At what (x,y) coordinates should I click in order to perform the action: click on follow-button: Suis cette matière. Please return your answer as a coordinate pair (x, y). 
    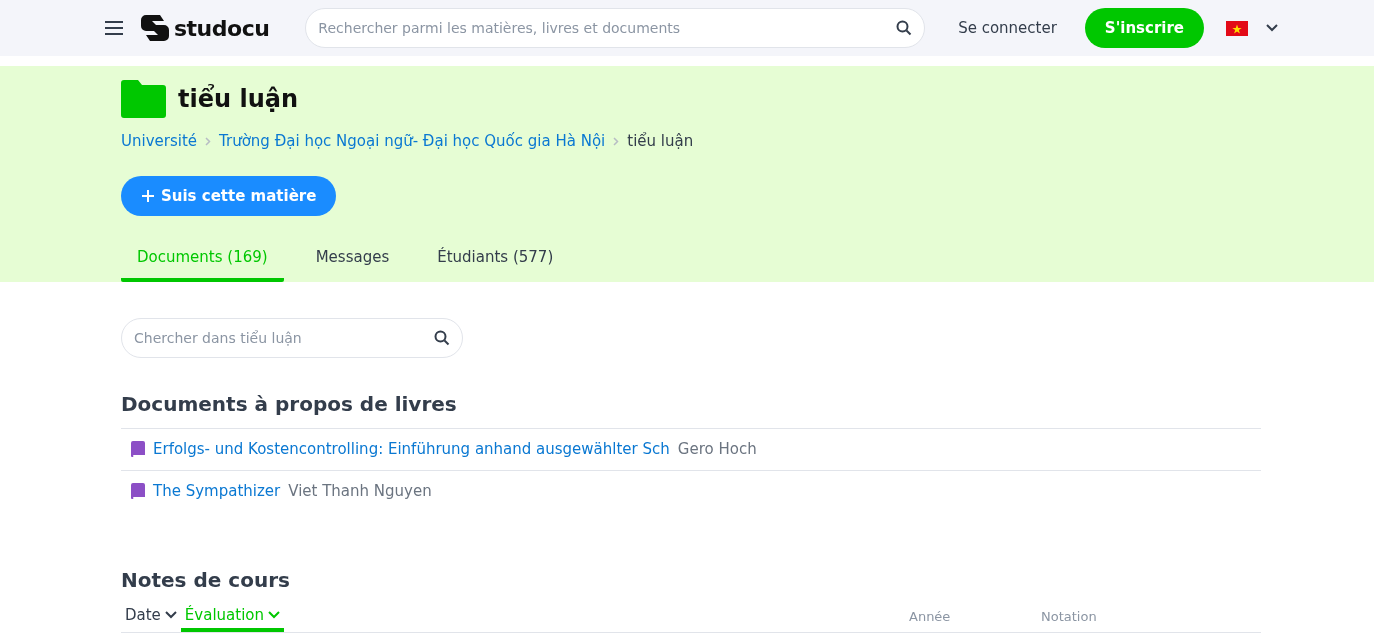
    Looking at the image, I should click on (229, 196).